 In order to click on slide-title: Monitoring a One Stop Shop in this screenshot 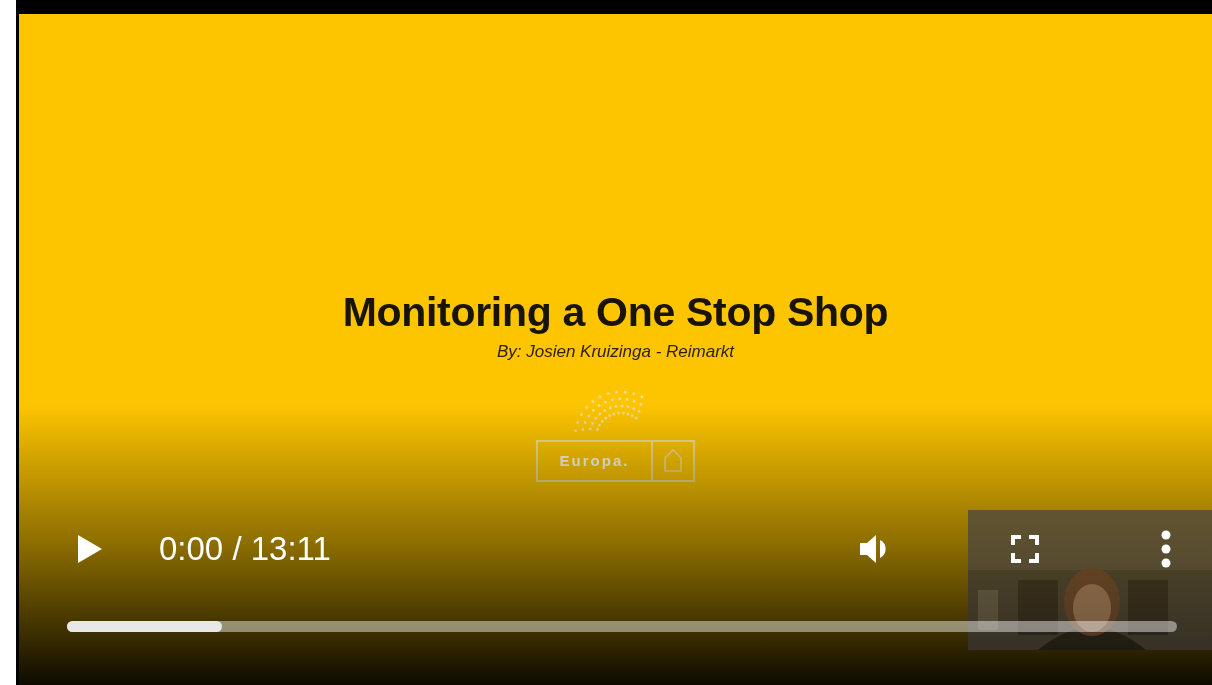, I will do `click(615, 312)`.